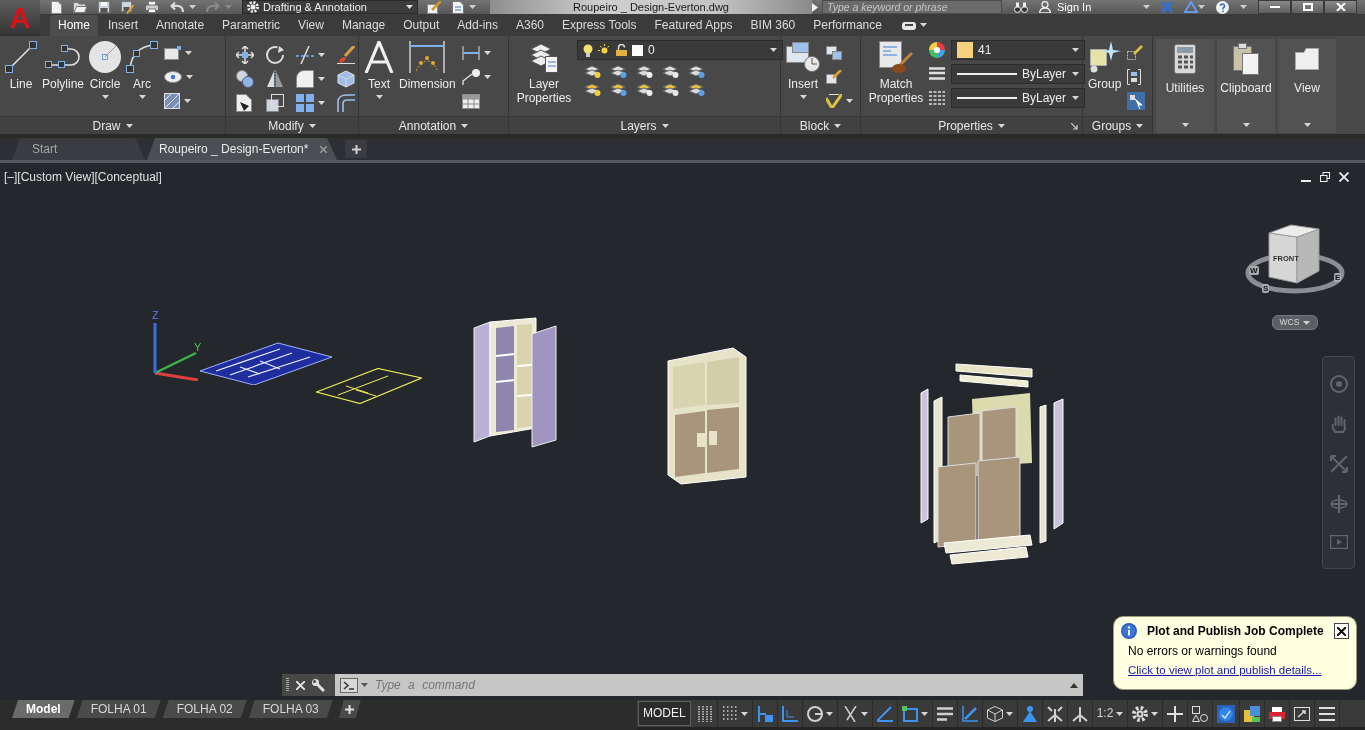 The width and height of the screenshot is (1365, 730). I want to click on binoculars-icon, so click(1021, 7).